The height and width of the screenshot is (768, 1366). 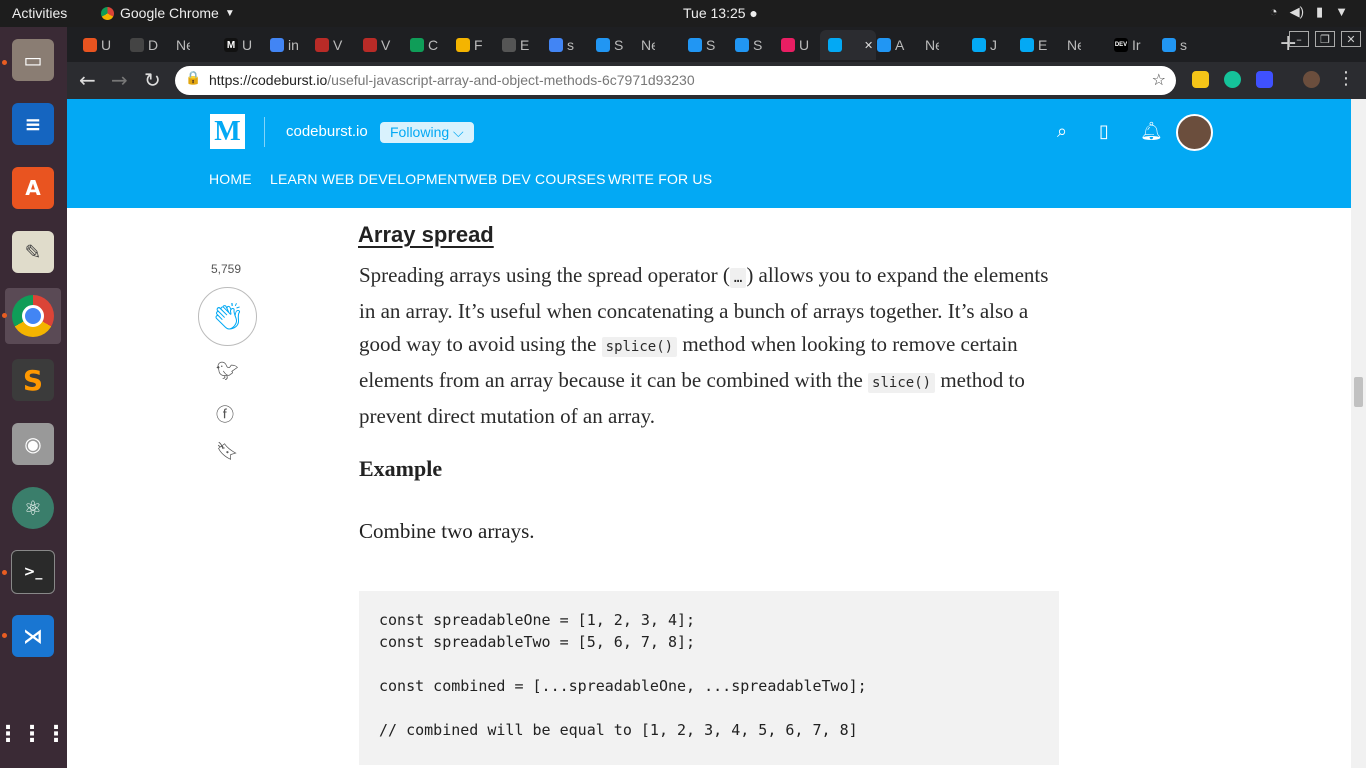 What do you see at coordinates (427, 132) in the screenshot?
I see `following-button: Following ⌵` at bounding box center [427, 132].